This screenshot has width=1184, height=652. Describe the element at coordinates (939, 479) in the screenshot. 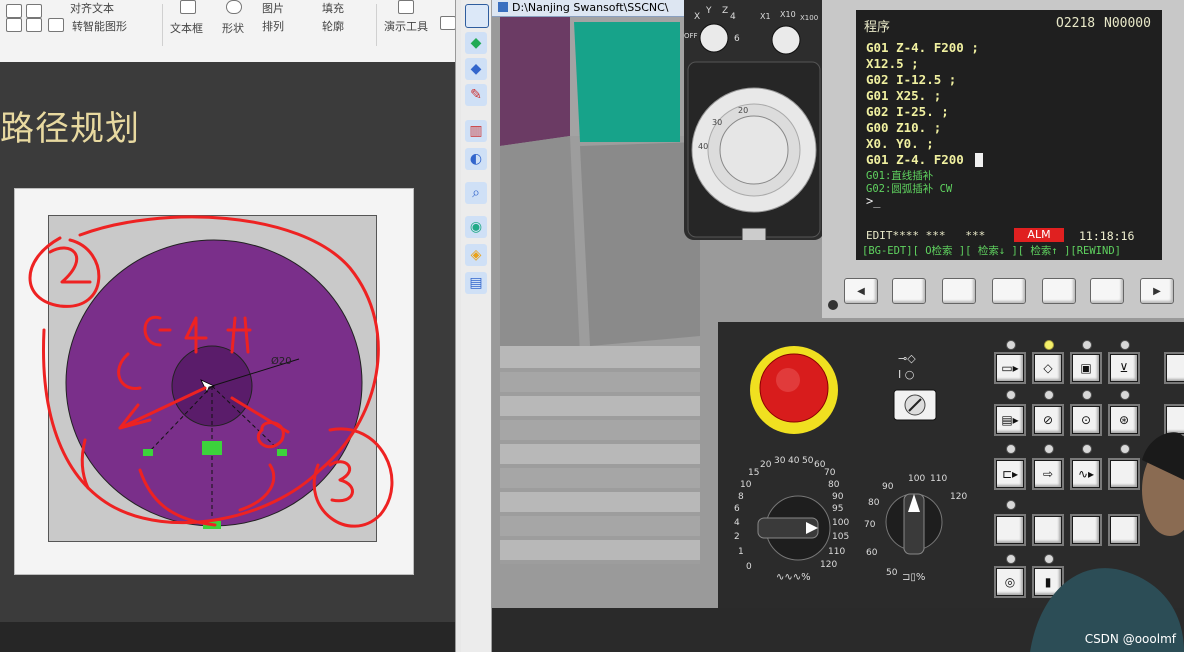

I see `spindle-dial-label: 110` at that location.